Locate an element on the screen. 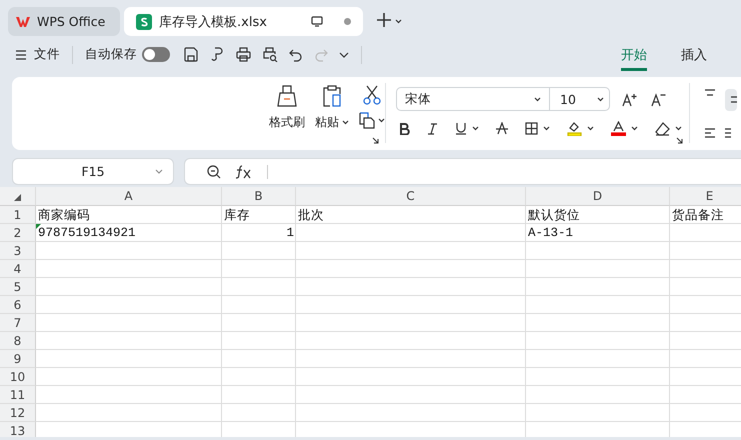 The width and height of the screenshot is (741, 440). row-header: 4 is located at coordinates (18, 269).